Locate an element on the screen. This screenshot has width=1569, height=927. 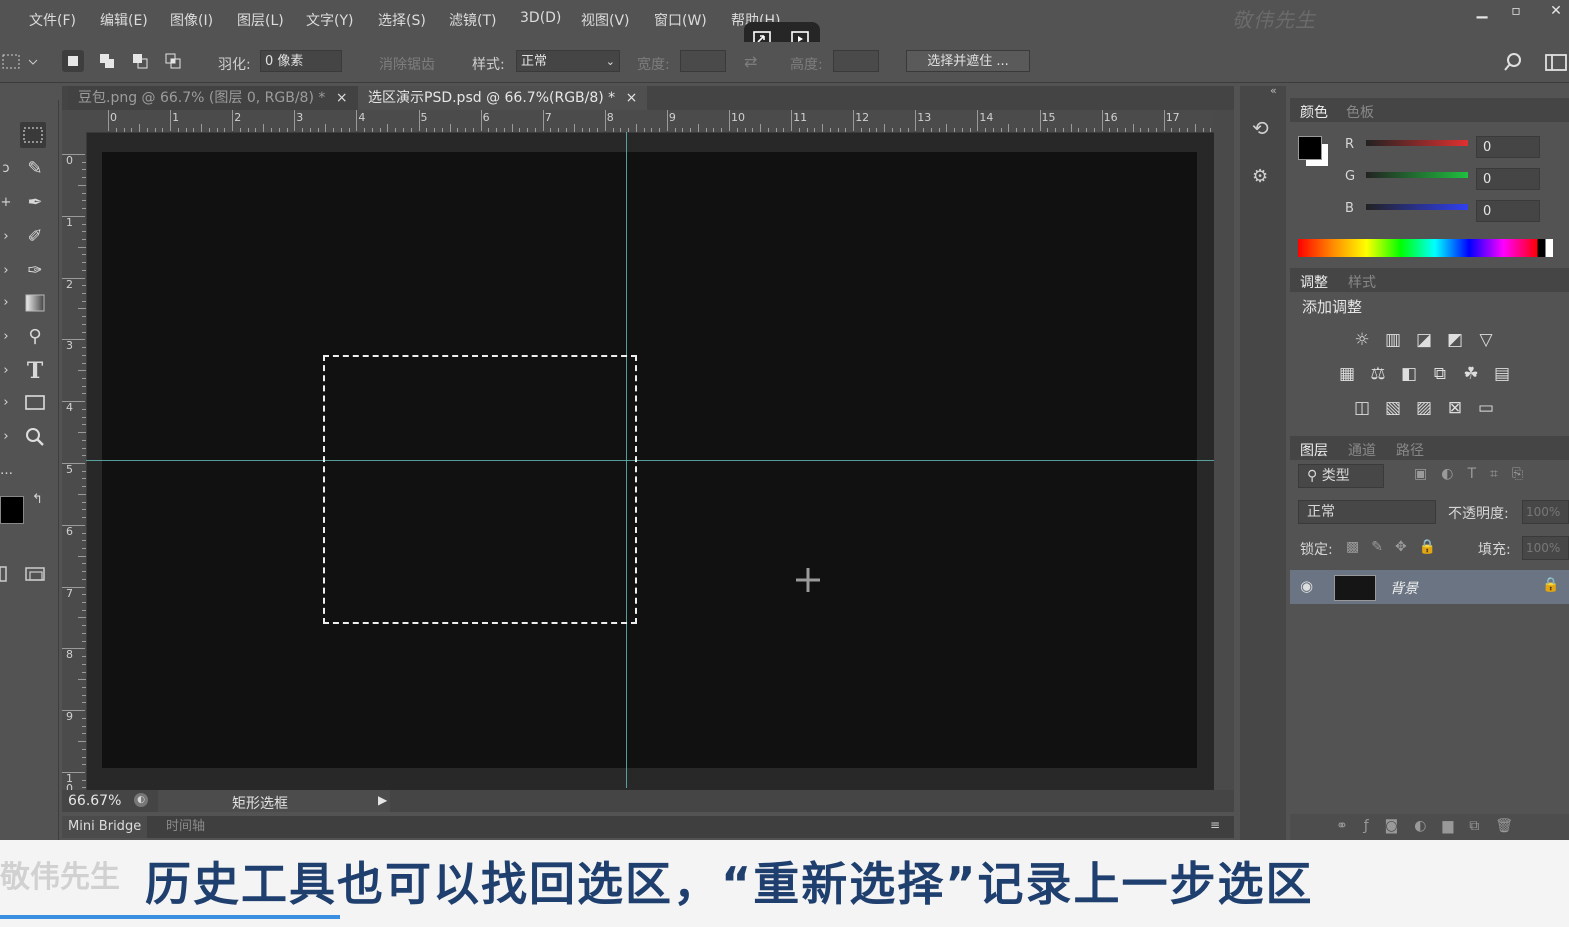
intersect-selection-icon is located at coordinates (173, 61).